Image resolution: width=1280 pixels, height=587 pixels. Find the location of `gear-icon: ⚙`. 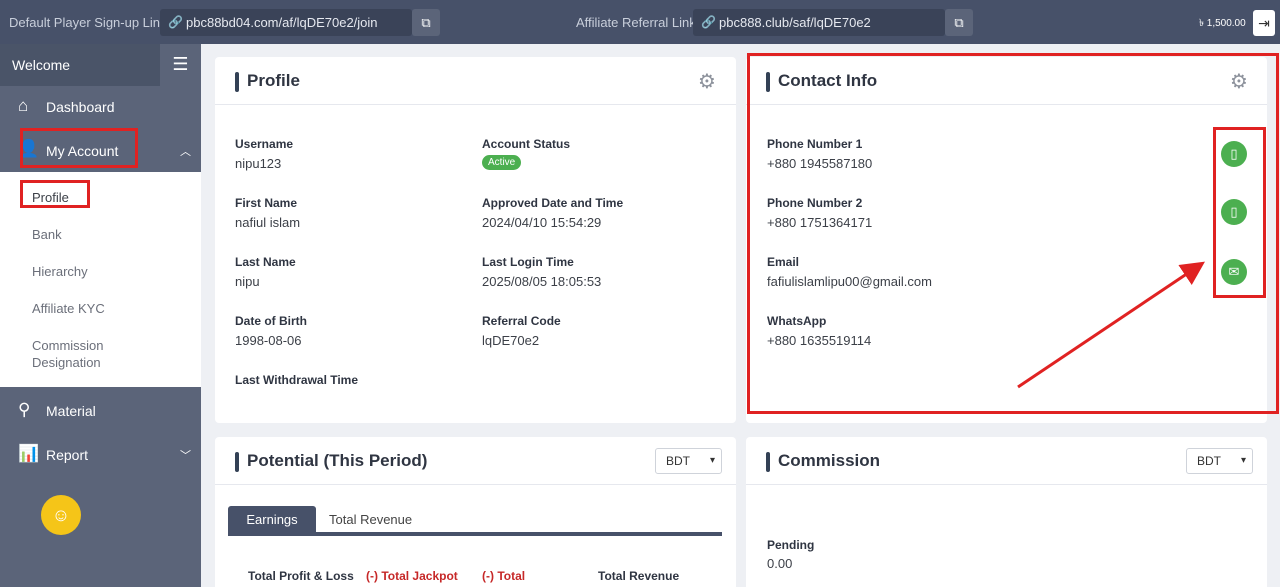

gear-icon: ⚙ is located at coordinates (707, 81).